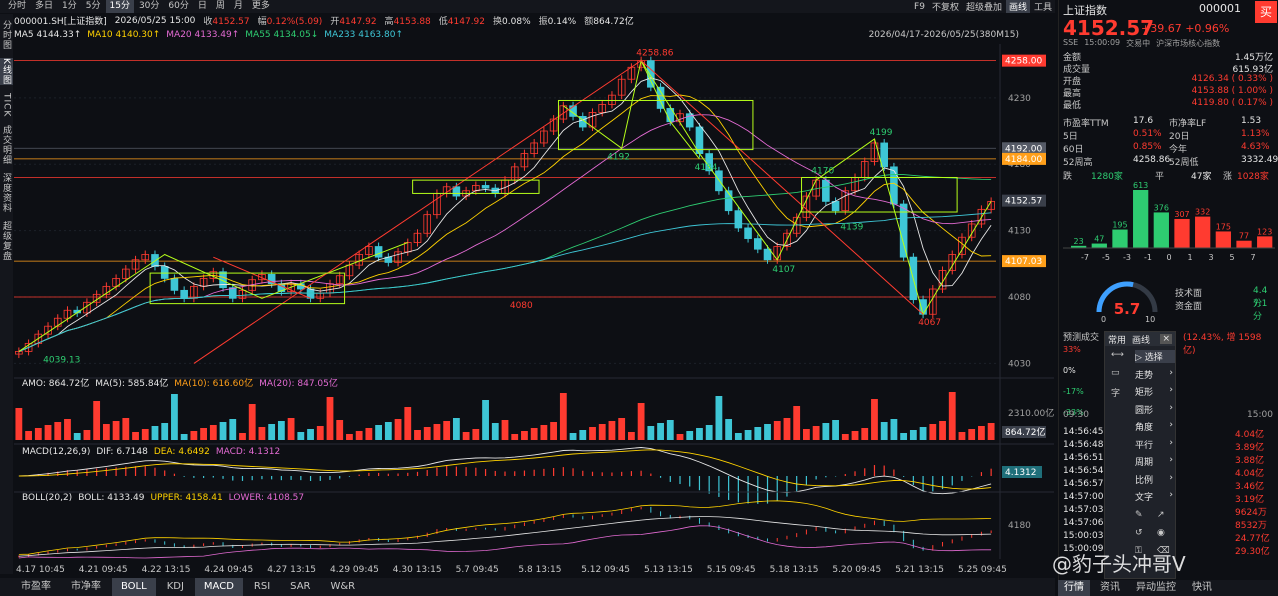 The height and width of the screenshot is (596, 1278). What do you see at coordinates (706, 168) in the screenshot?
I see `price-annotation: 4184` at bounding box center [706, 168].